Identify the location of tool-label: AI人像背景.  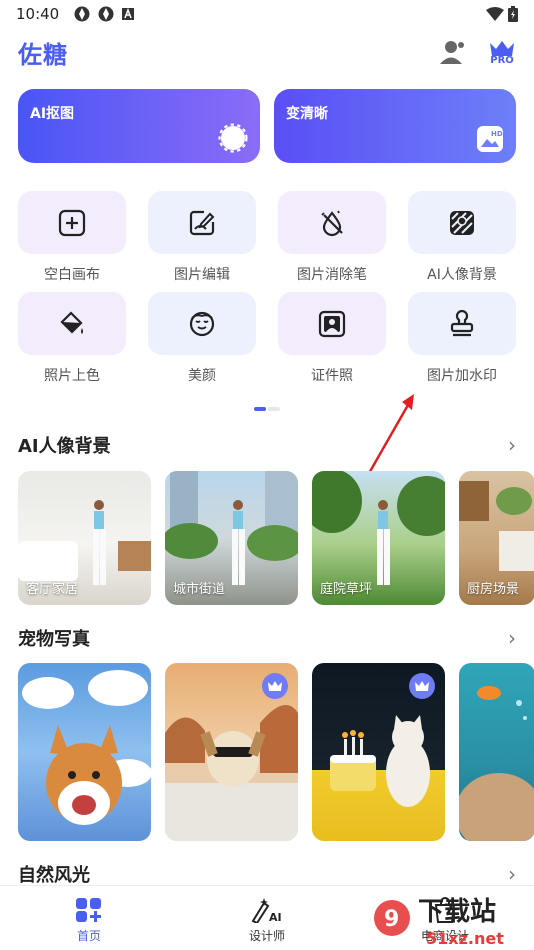
(462, 275).